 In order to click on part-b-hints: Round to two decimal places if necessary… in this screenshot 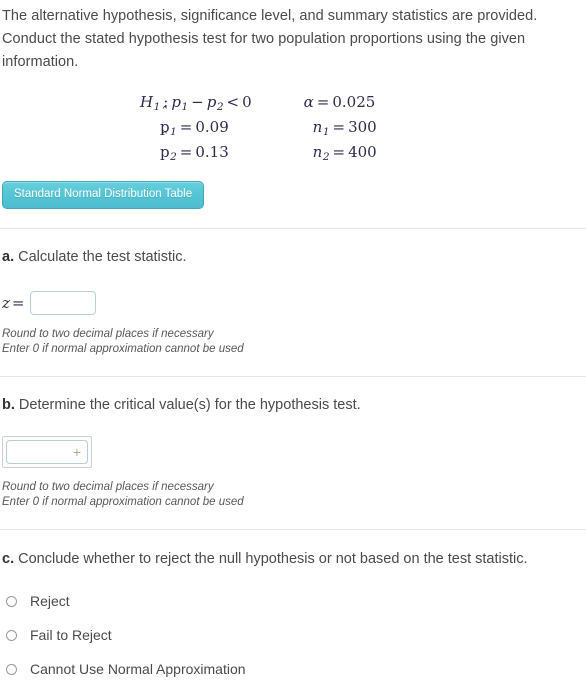, I will do `click(293, 495)`.